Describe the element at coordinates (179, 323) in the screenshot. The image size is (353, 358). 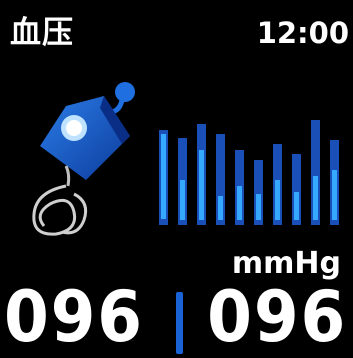
I see `reading-divider` at that location.